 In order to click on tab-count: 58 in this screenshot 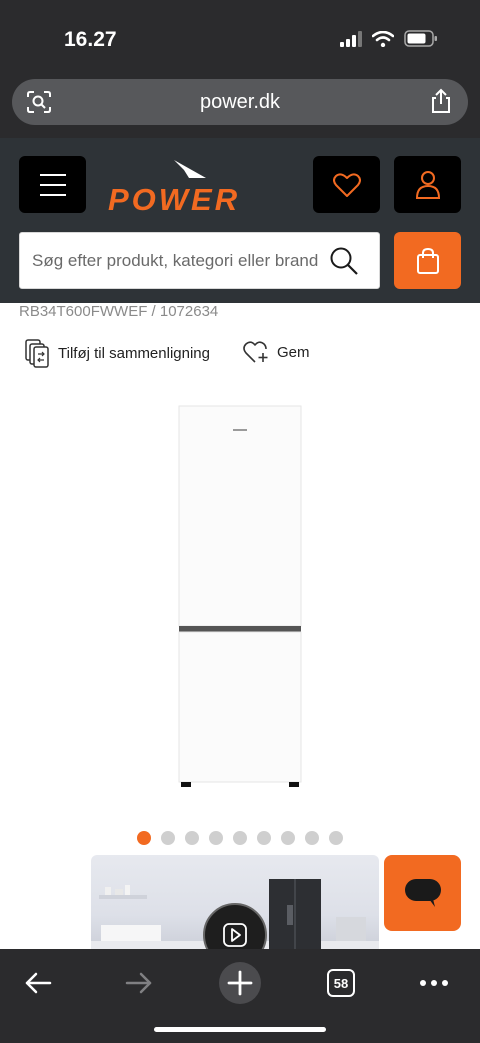, I will do `click(341, 983)`.